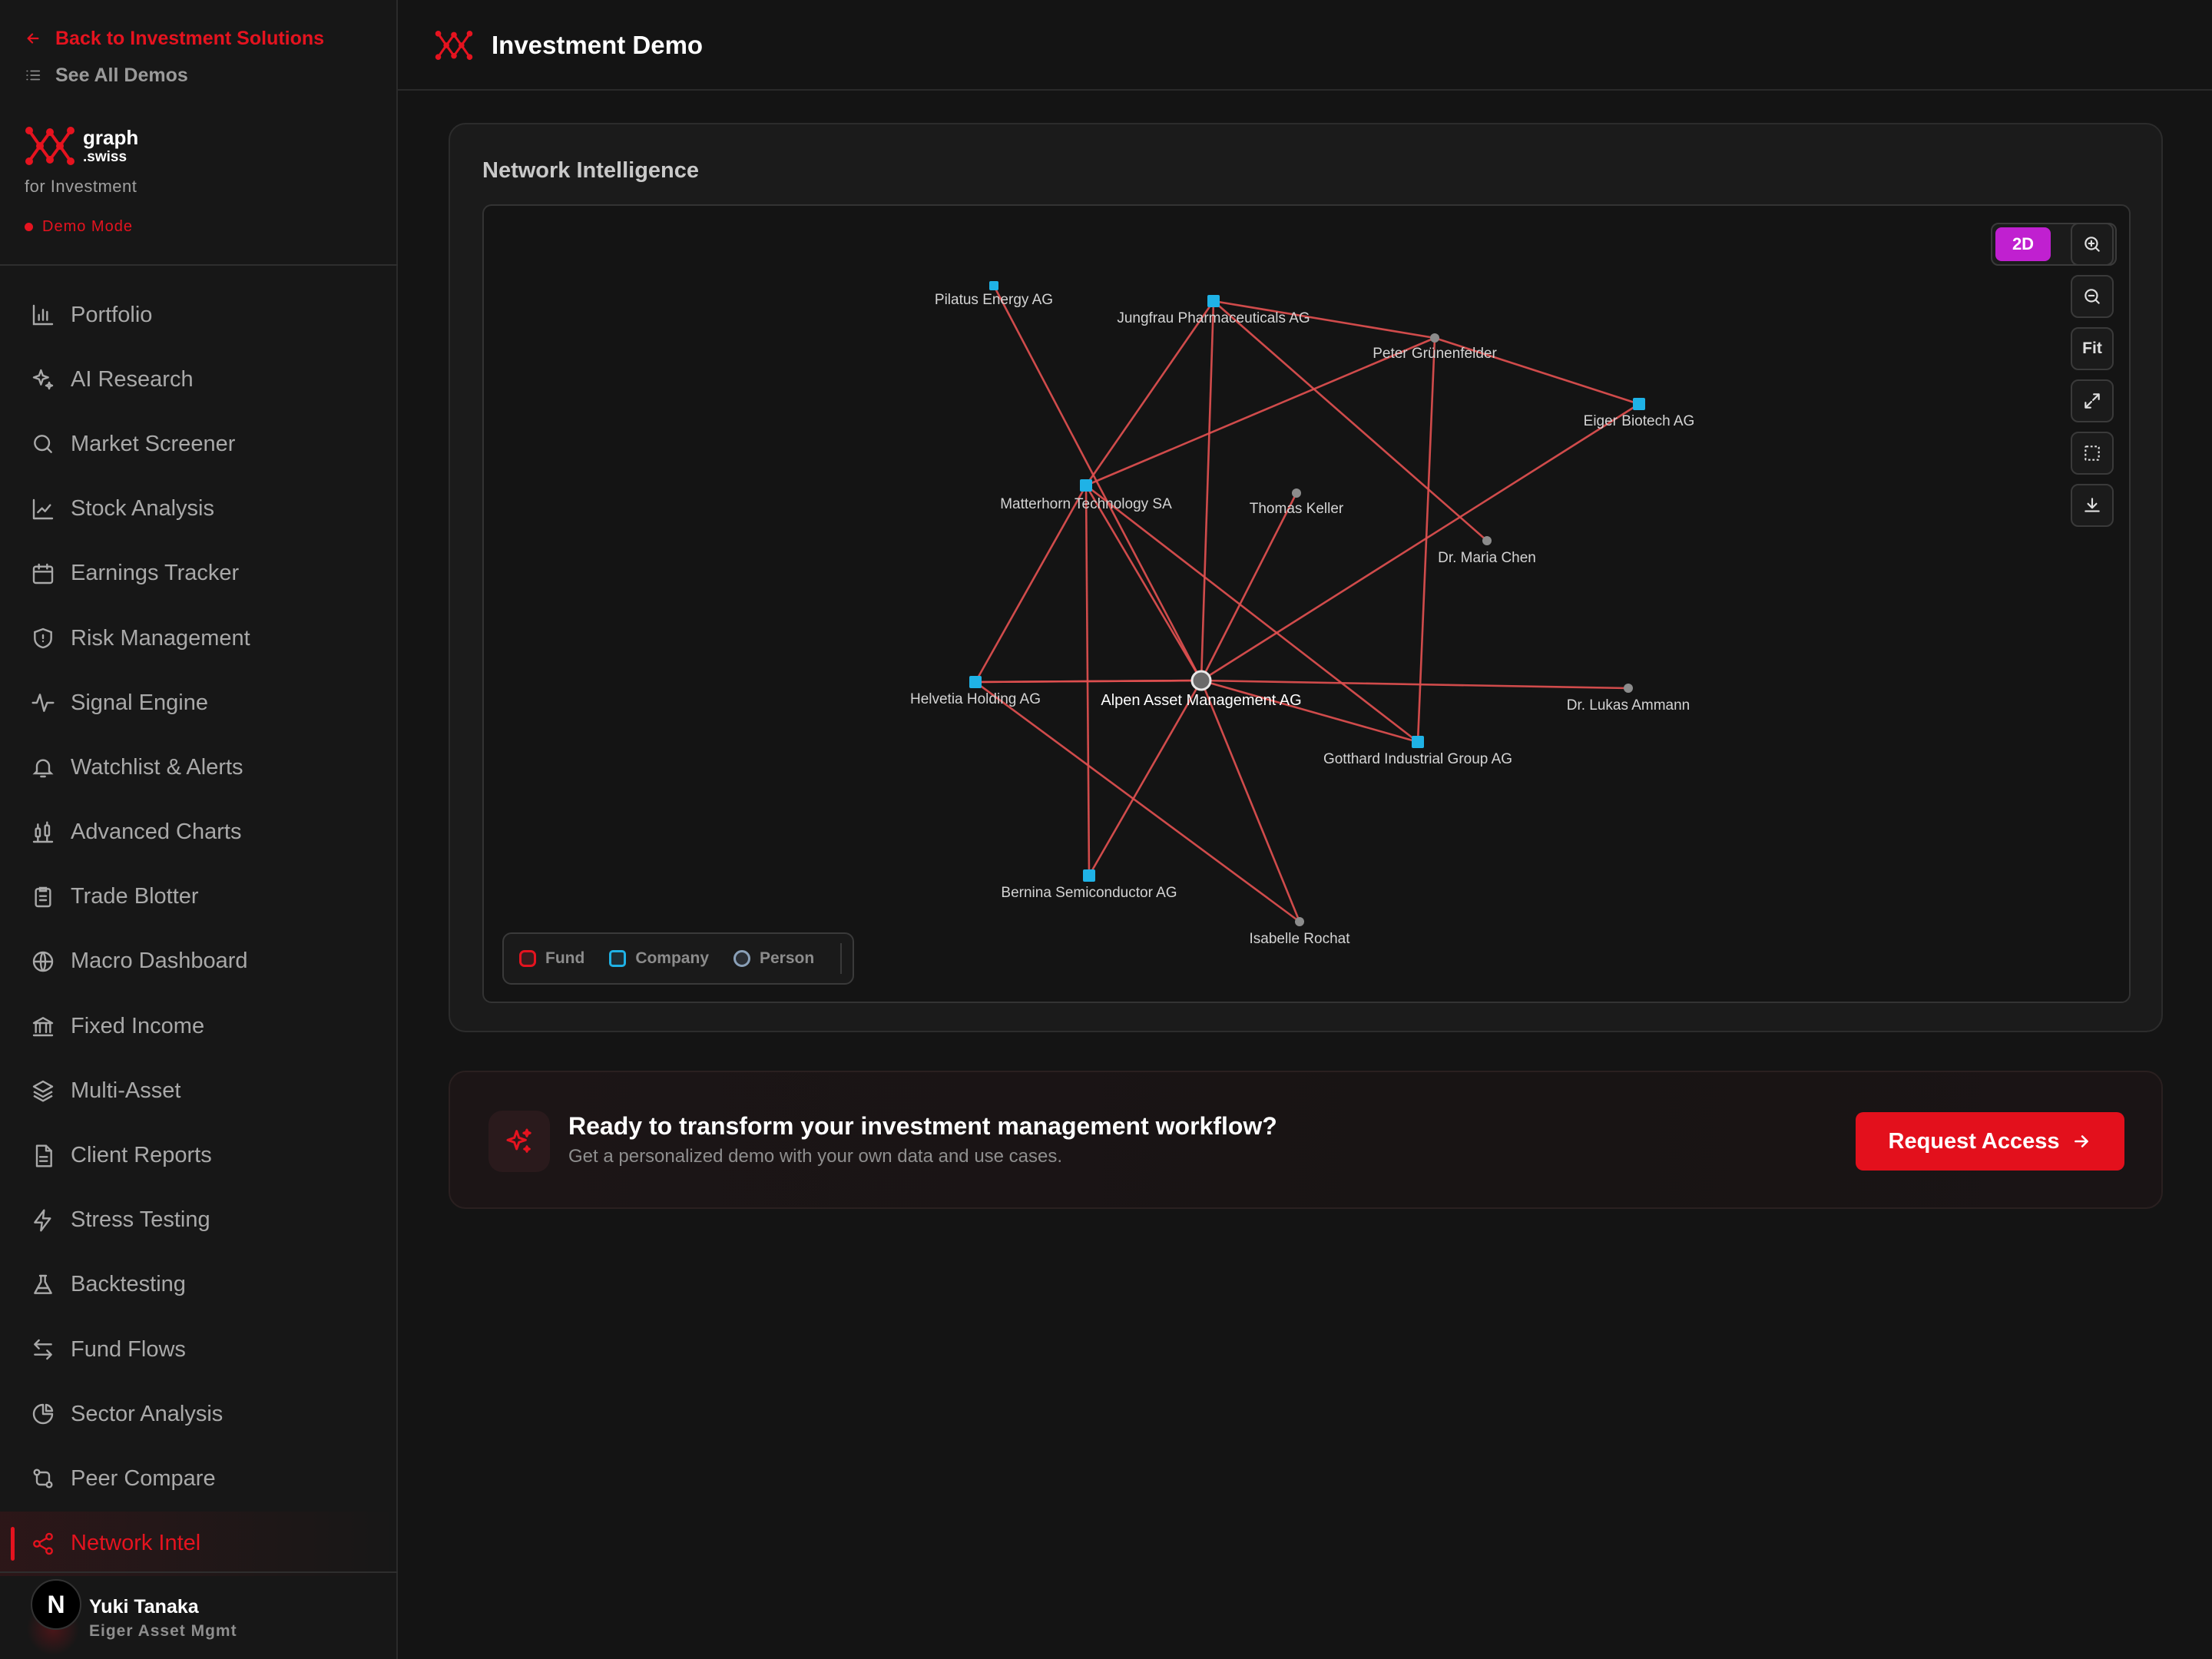  What do you see at coordinates (199, 638) in the screenshot?
I see `sidebar-item-risk-management: Risk Management` at bounding box center [199, 638].